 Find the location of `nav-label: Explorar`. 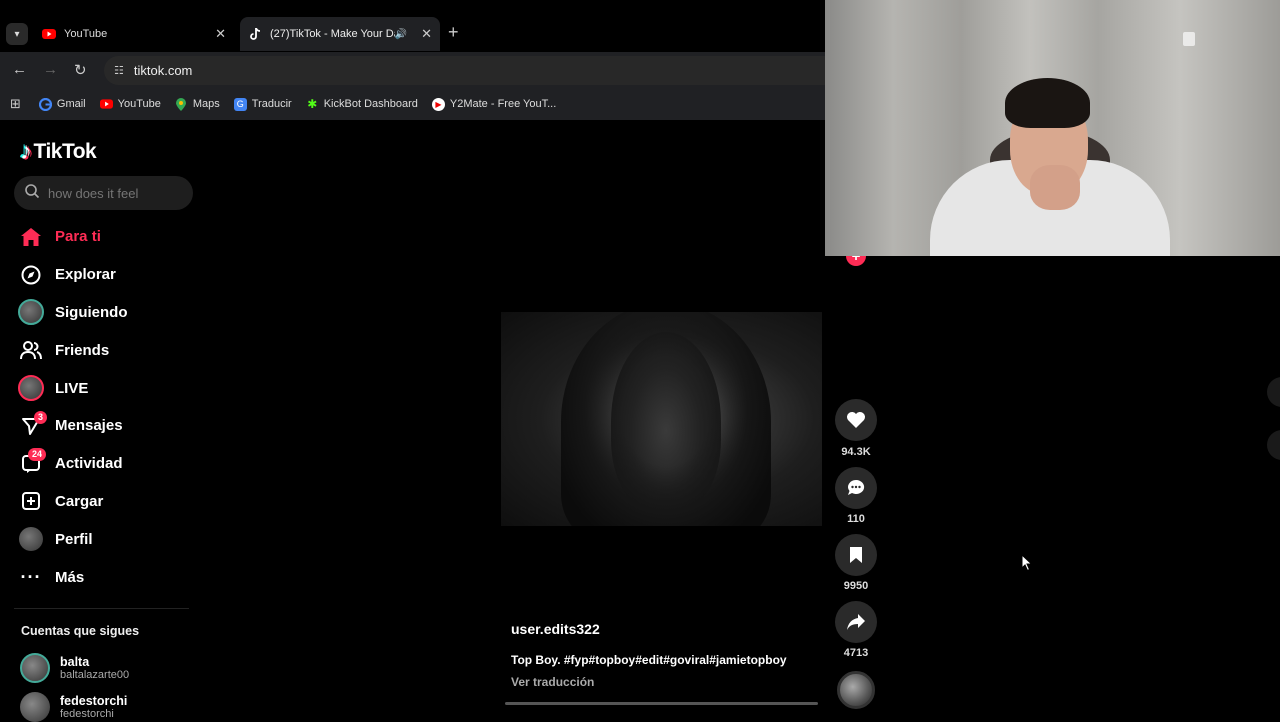

nav-label: Explorar is located at coordinates (85, 275).